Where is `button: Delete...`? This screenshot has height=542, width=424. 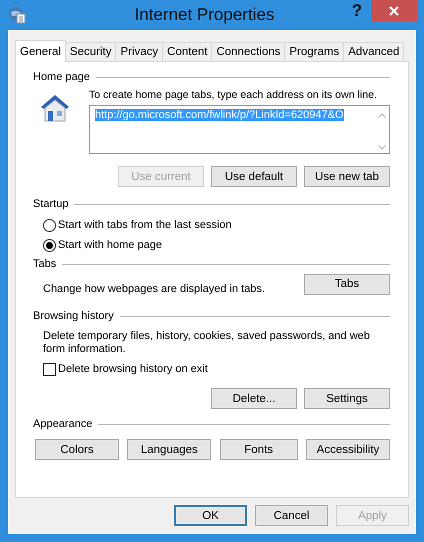
button: Delete... is located at coordinates (254, 398).